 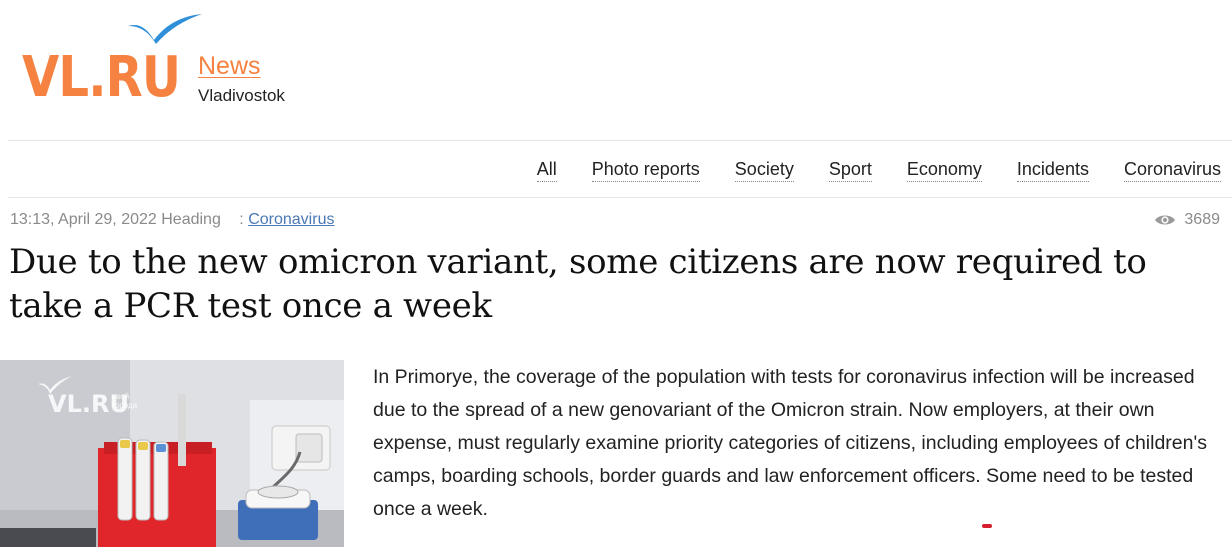 I want to click on eye-icon, so click(x=1165, y=220).